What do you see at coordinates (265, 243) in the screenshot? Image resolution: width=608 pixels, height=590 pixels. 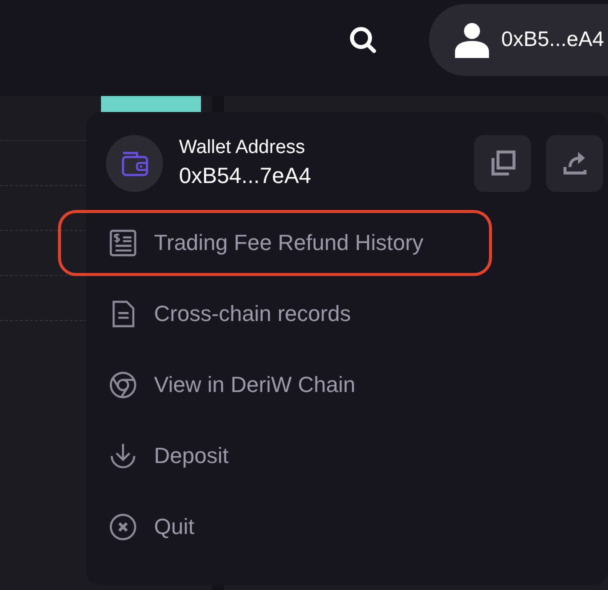 I see `menu-item: Trading Fee Refund History` at bounding box center [265, 243].